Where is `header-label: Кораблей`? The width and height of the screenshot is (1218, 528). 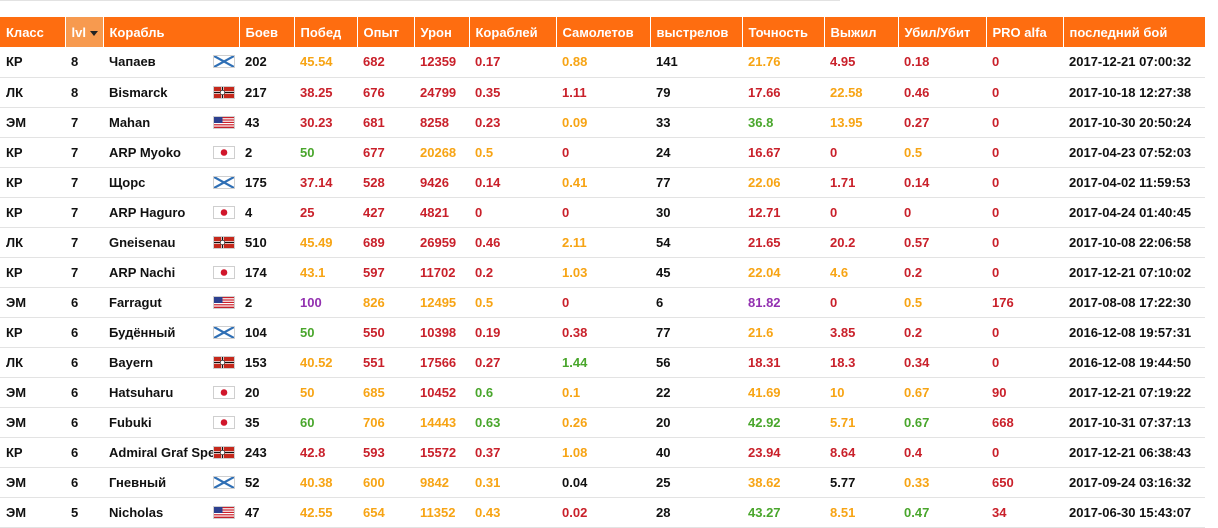
header-label: Кораблей is located at coordinates (506, 32).